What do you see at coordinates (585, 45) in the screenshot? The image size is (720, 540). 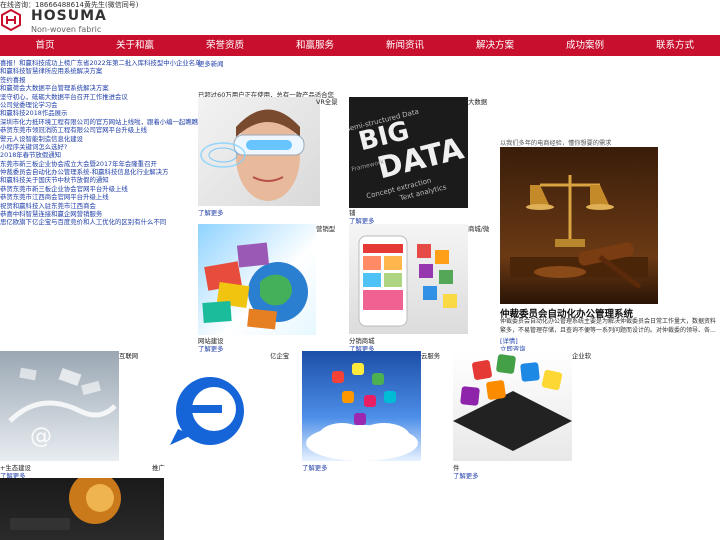 I see `nav-cases: 成功案例` at bounding box center [585, 45].